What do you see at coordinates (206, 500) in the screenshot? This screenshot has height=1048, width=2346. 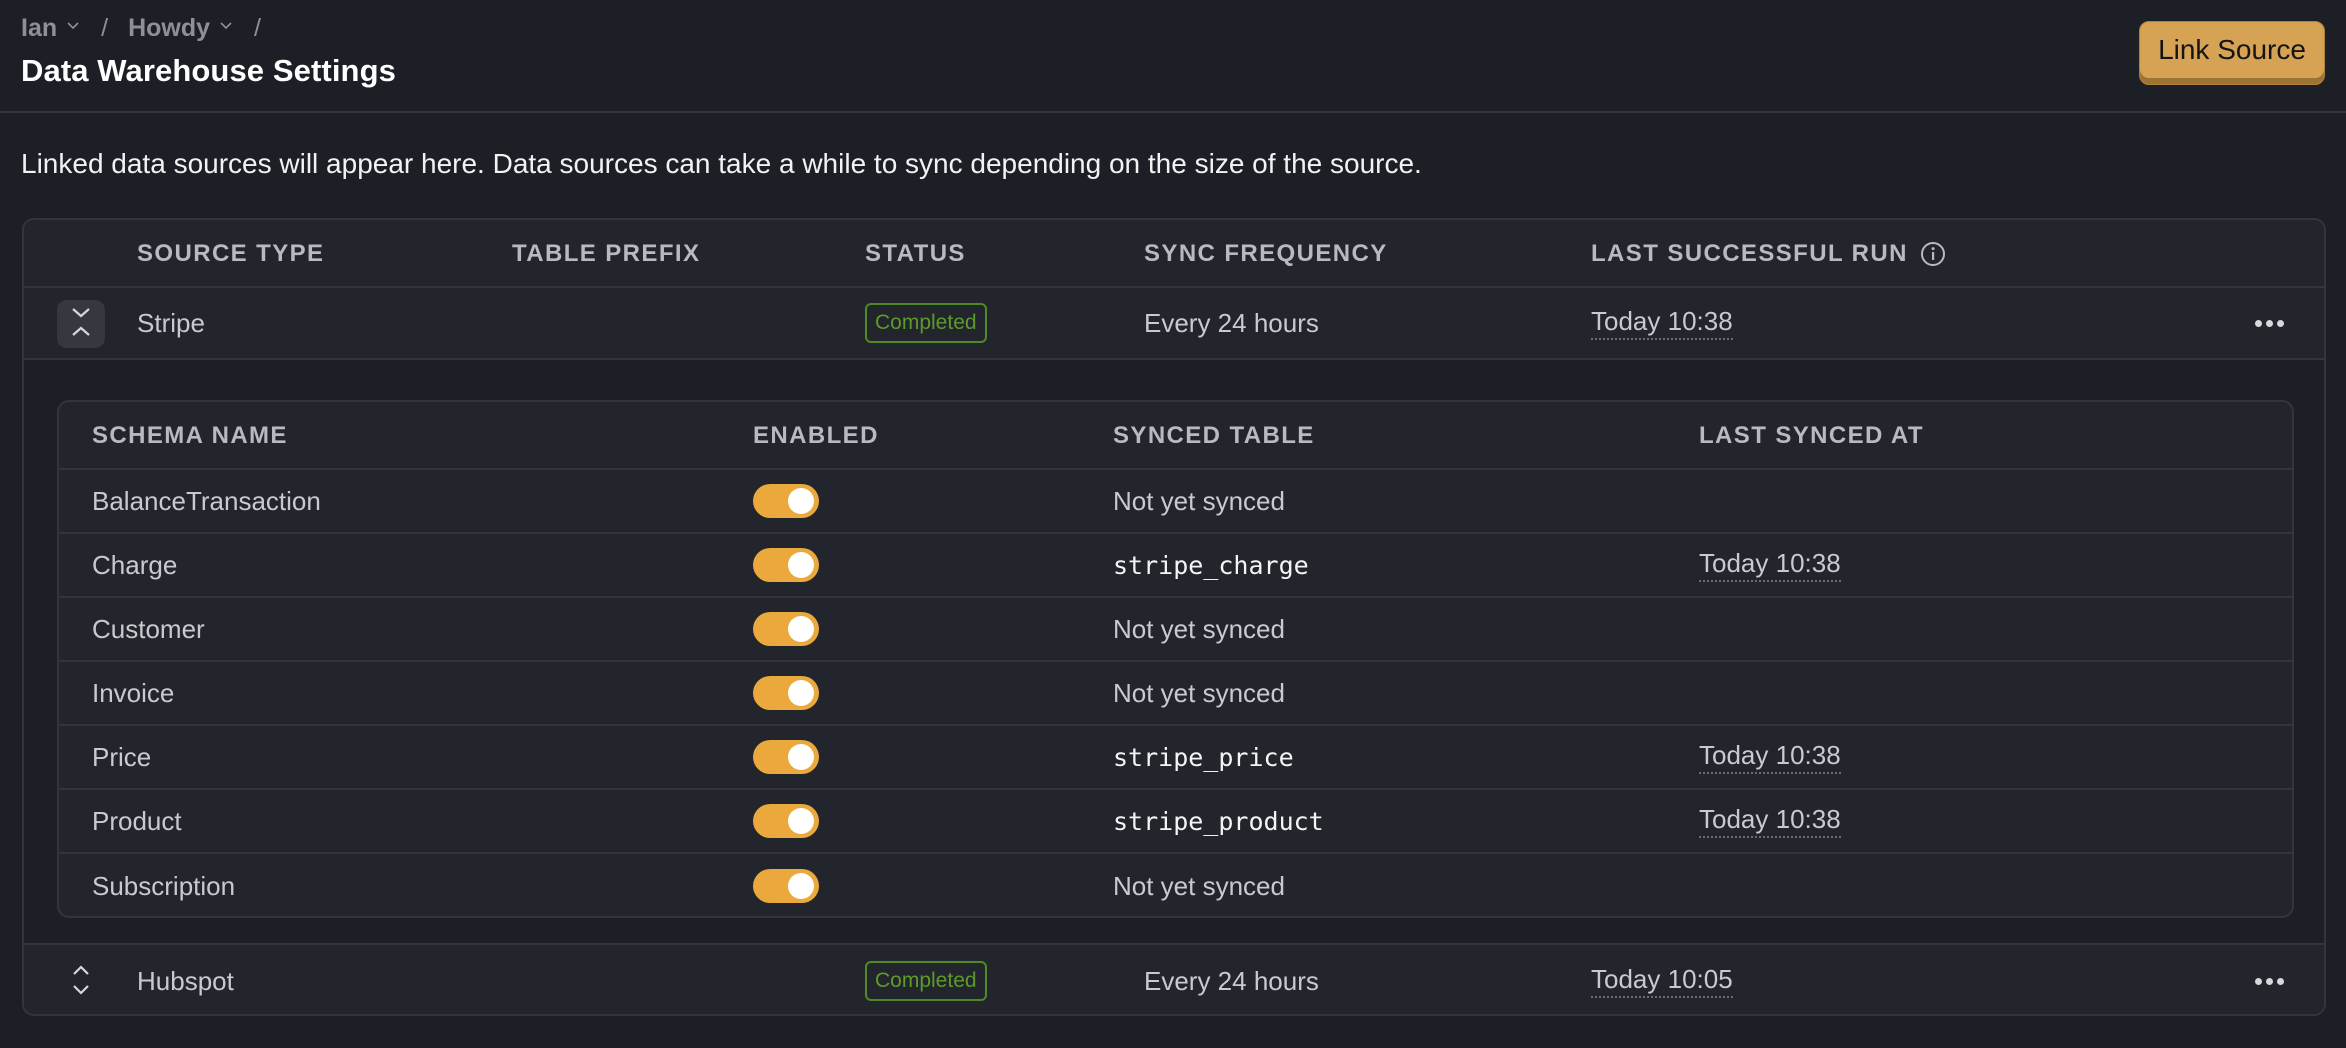 I see `schema-name: BalanceTransaction` at bounding box center [206, 500].